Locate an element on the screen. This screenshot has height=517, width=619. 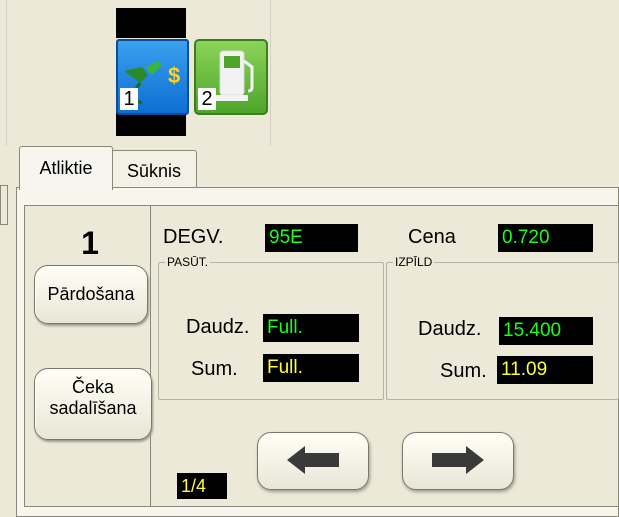
exec-qty-label: Daudz. is located at coordinates (450, 329).